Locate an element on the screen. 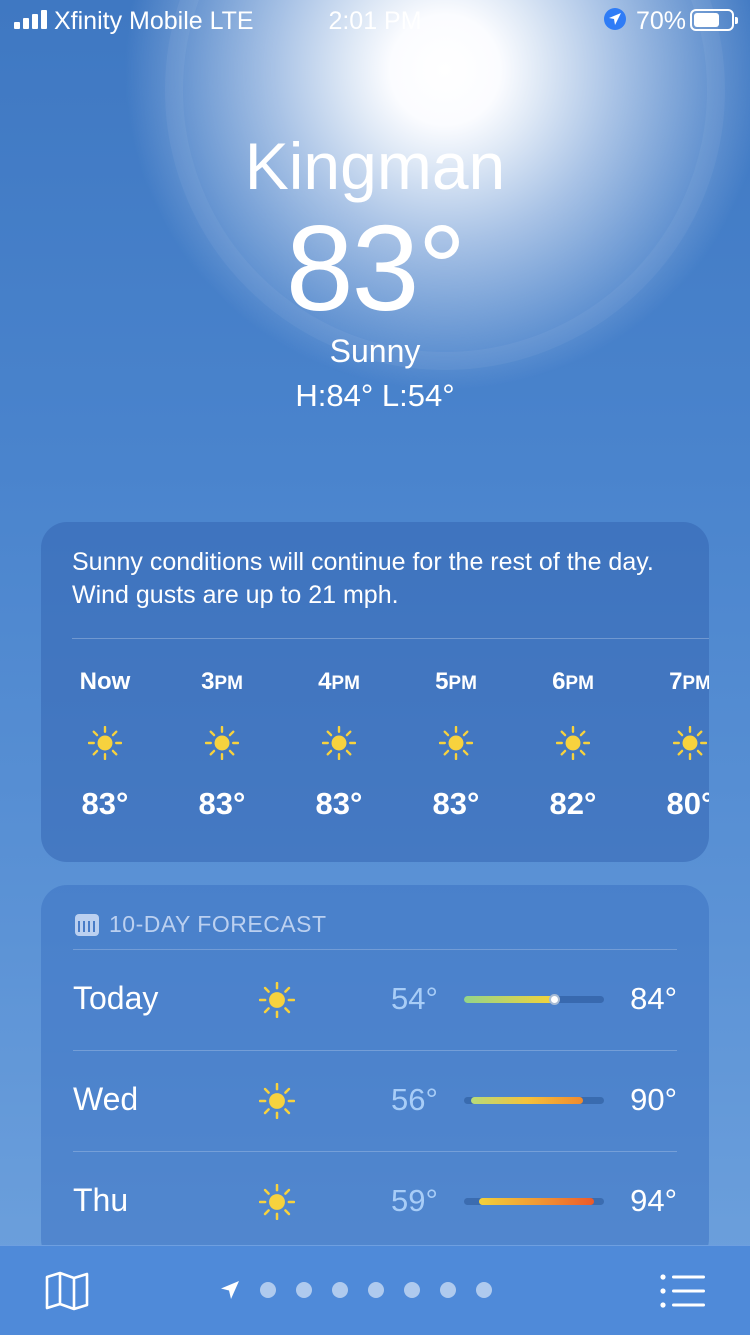 The width and height of the screenshot is (750, 1335). forecast-row: Wed 56° 90° is located at coordinates (375, 1100).